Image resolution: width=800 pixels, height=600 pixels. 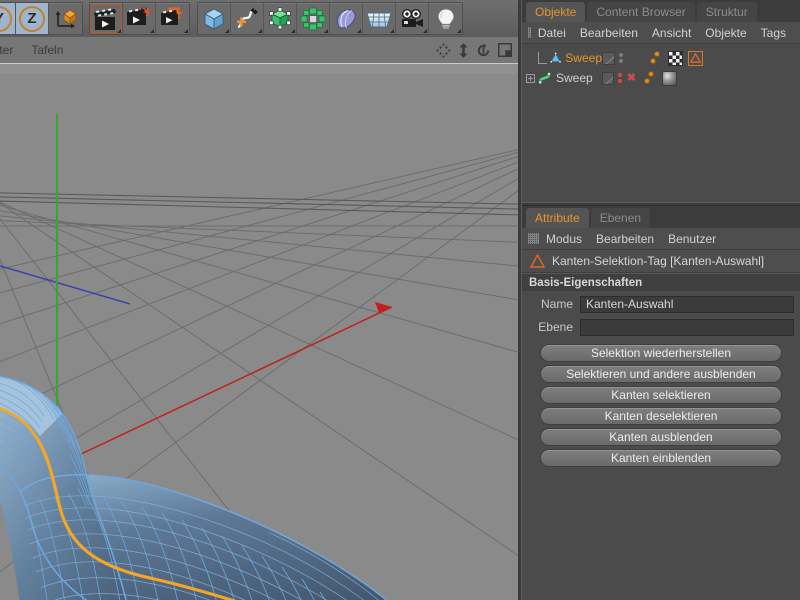 I want to click on spline-object-icon, so click(x=544, y=78).